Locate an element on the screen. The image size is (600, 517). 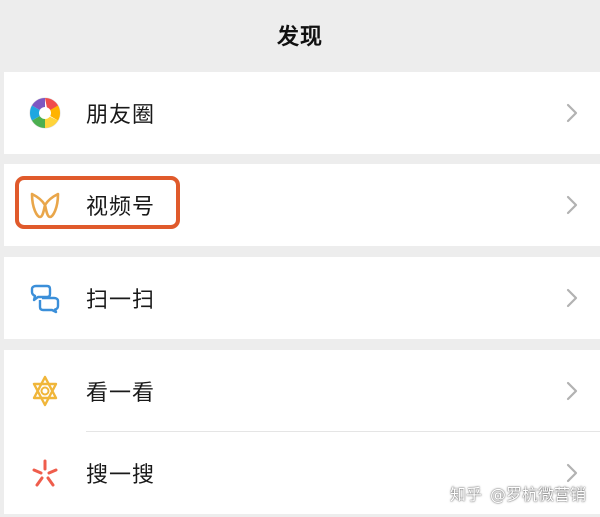
menu-item-label: 看一看 is located at coordinates (121, 393).